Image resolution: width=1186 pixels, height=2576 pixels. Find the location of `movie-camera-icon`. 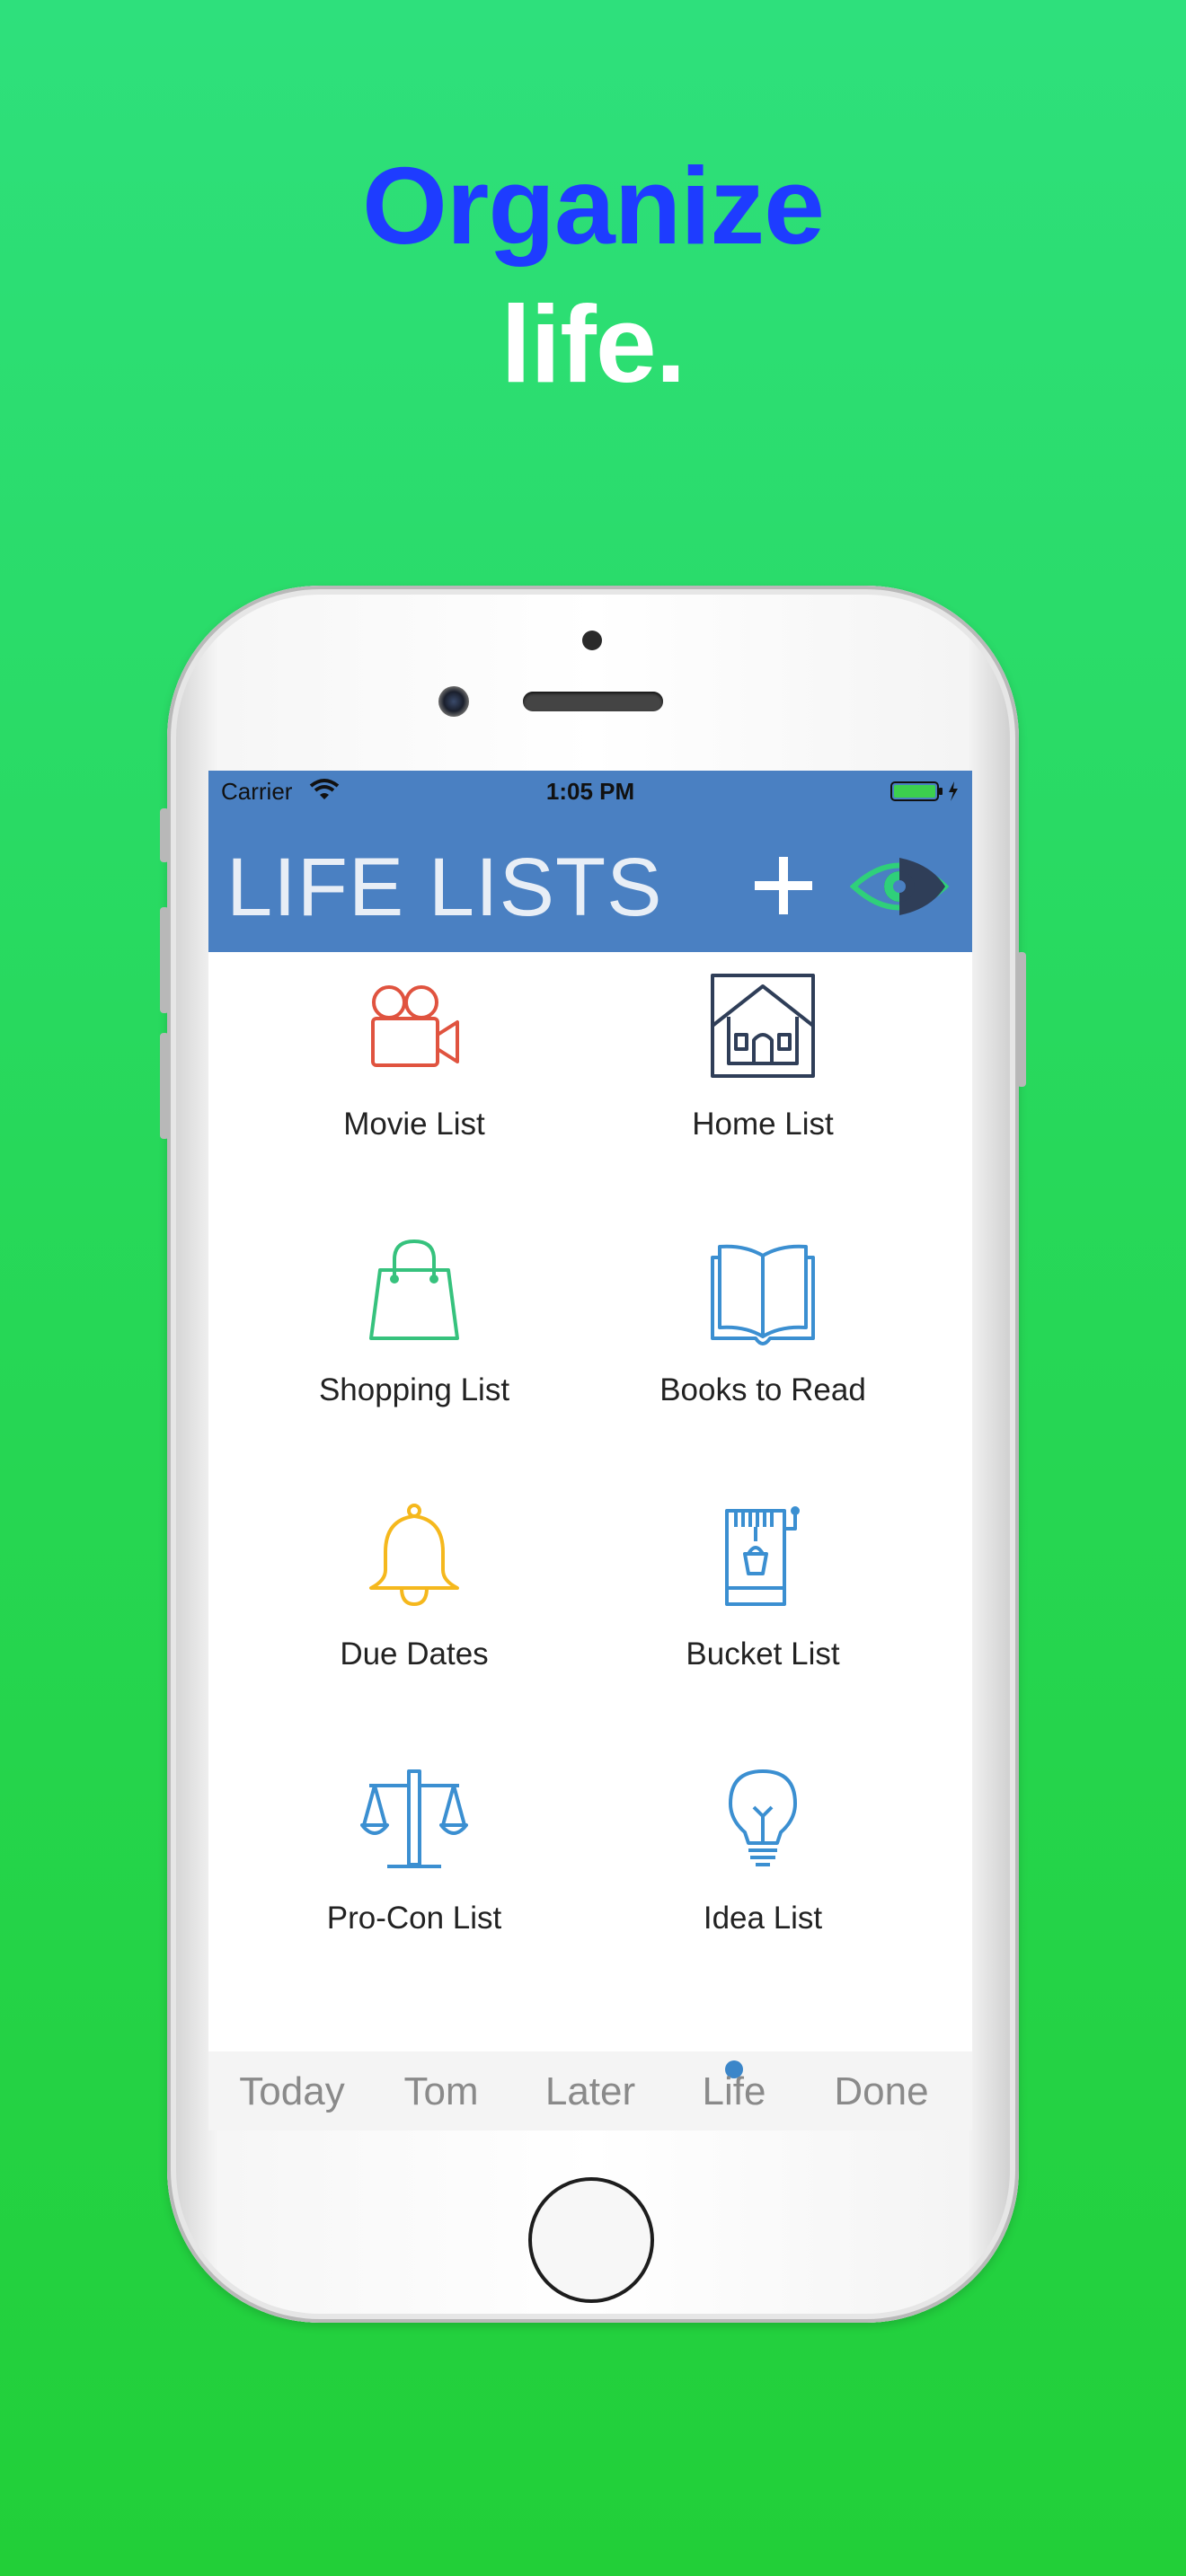

movie-camera-icon is located at coordinates (415, 1026).